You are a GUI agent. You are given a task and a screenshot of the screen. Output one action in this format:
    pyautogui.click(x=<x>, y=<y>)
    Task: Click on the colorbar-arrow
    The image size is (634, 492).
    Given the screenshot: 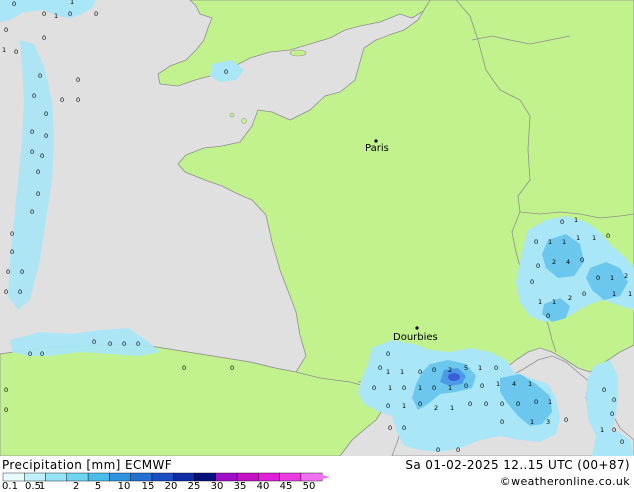 What is the action you would take?
    pyautogui.click(x=322, y=477)
    